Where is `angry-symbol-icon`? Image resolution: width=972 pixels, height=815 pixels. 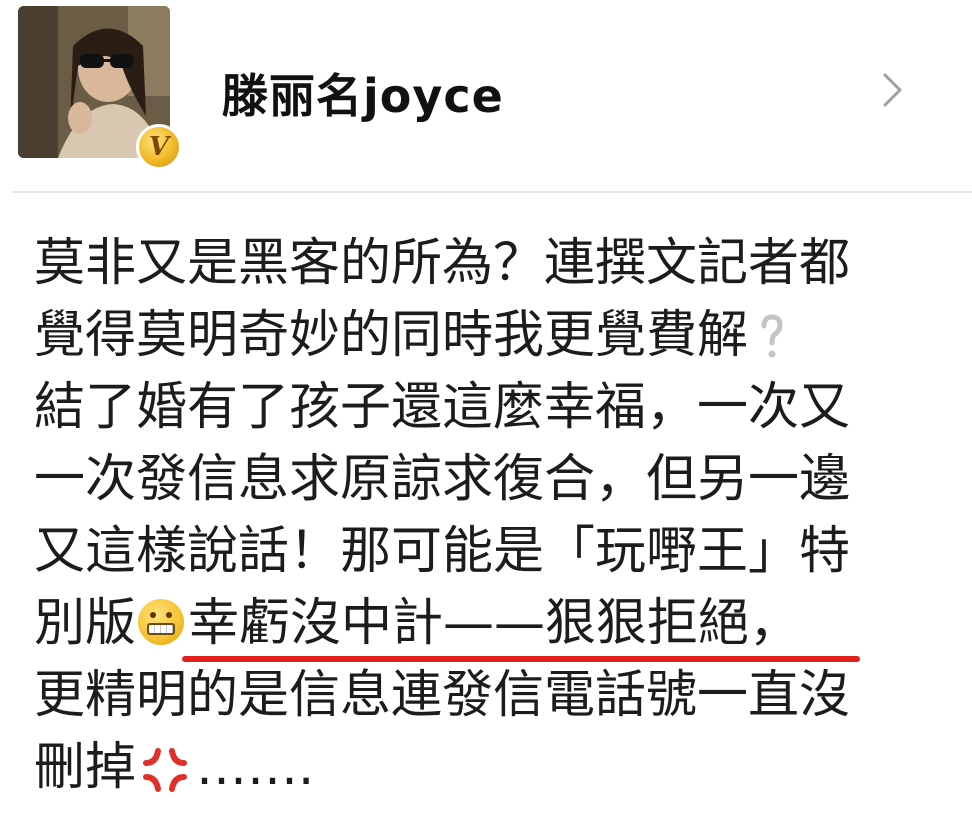
angry-symbol-icon is located at coordinates (165, 768).